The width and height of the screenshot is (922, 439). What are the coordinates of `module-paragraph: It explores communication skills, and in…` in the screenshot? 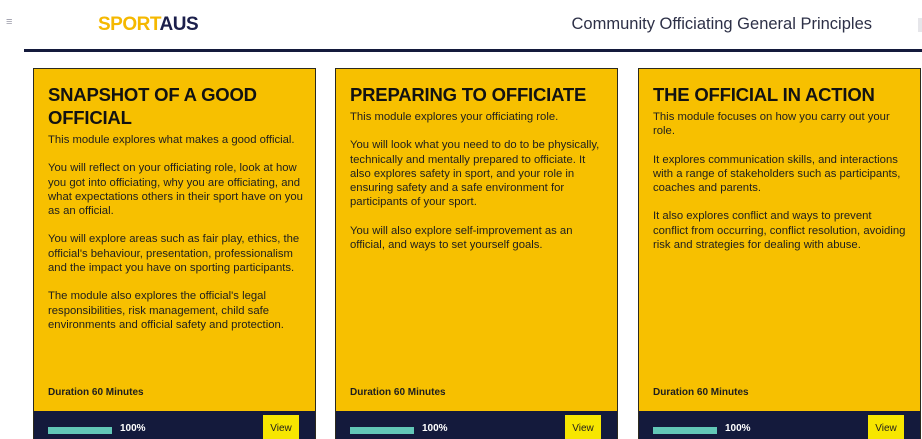 It's located at (777, 174).